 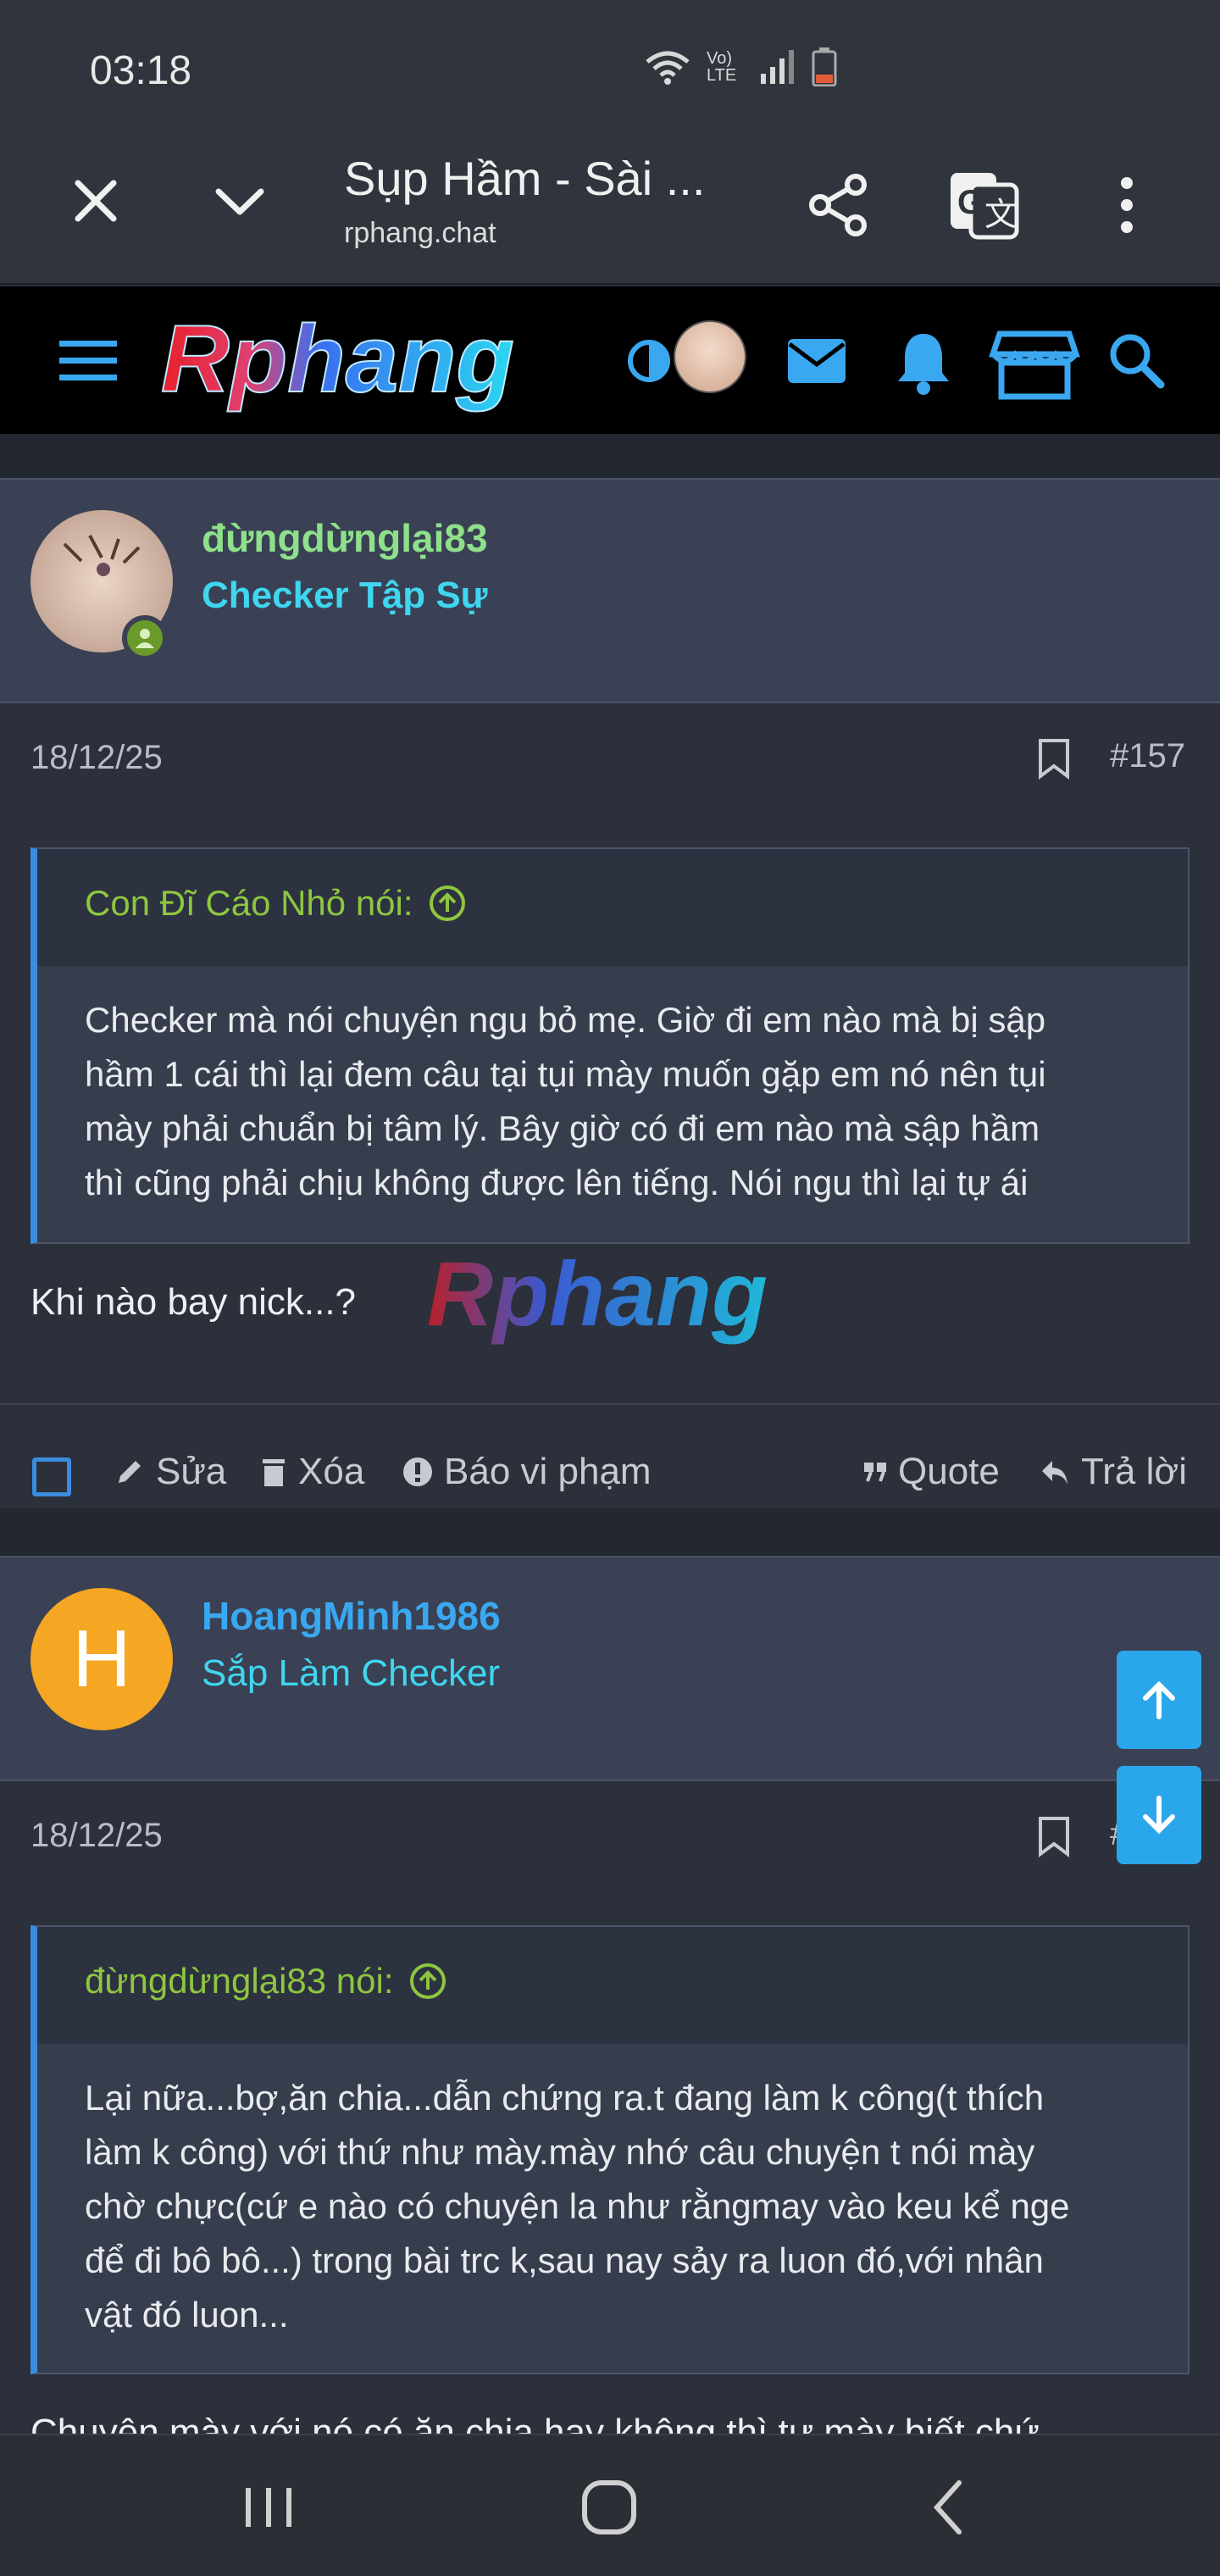 I want to click on svg-text: Rphang, so click(x=597, y=1294).